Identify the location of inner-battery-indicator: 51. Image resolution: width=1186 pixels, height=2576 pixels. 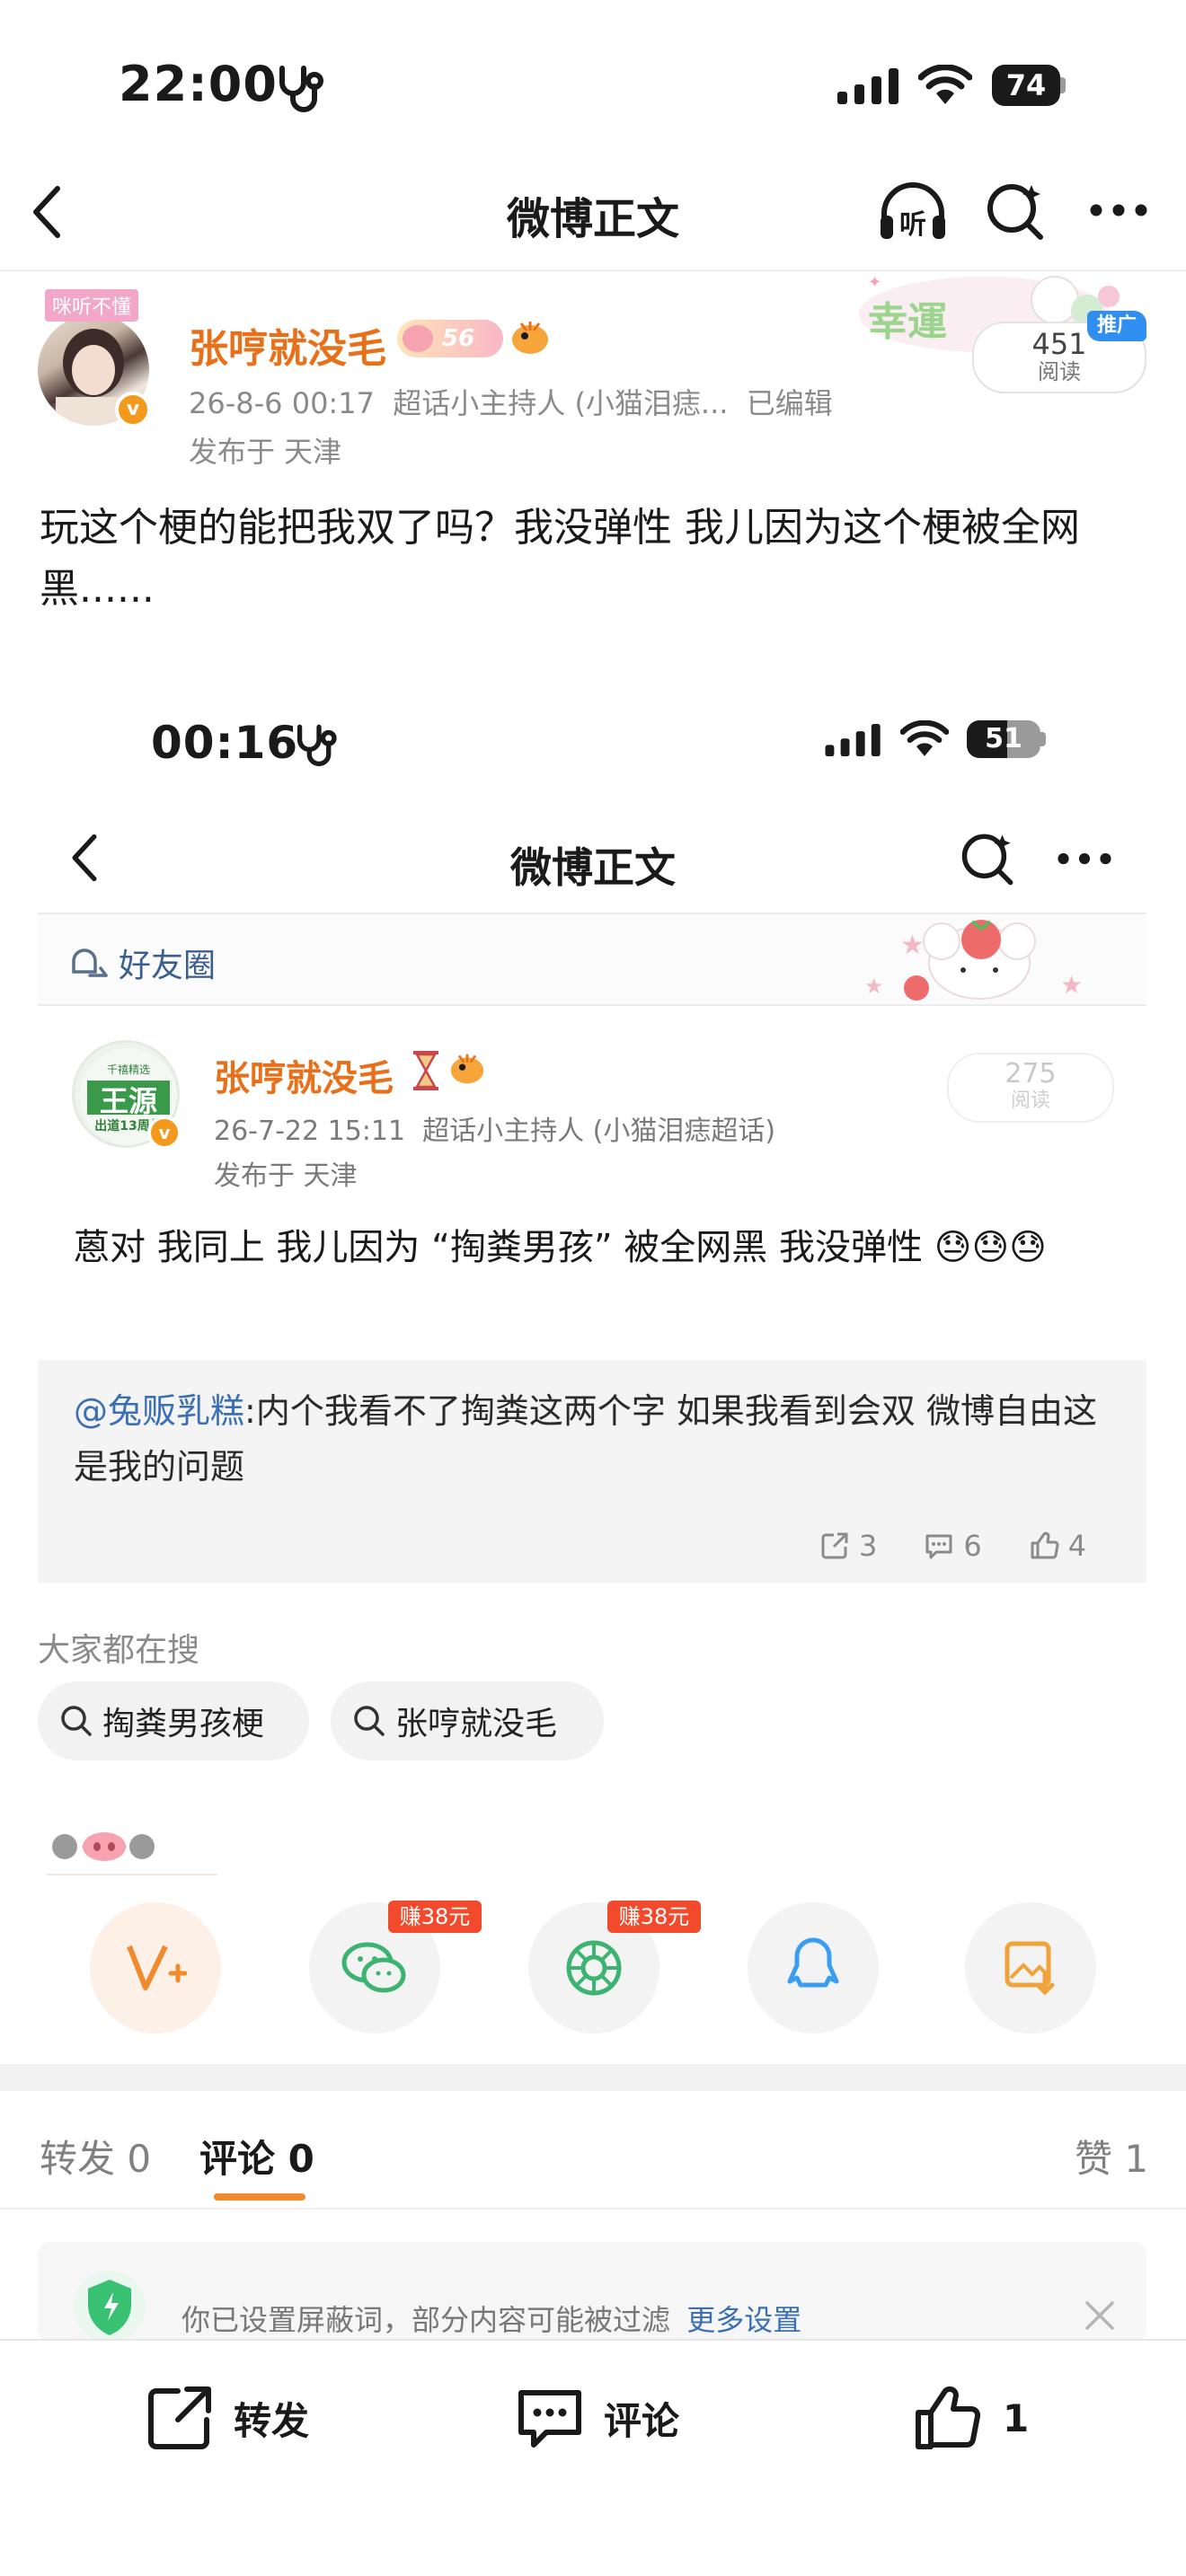
(1006, 739).